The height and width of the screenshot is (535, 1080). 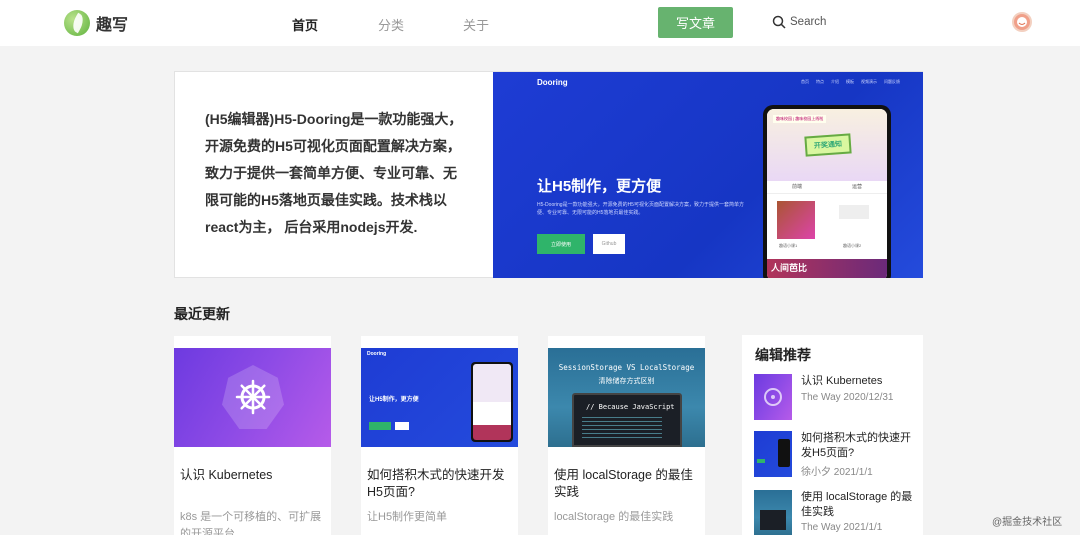 What do you see at coordinates (796, 187) in the screenshot?
I see `phone-tab: 前端` at bounding box center [796, 187].